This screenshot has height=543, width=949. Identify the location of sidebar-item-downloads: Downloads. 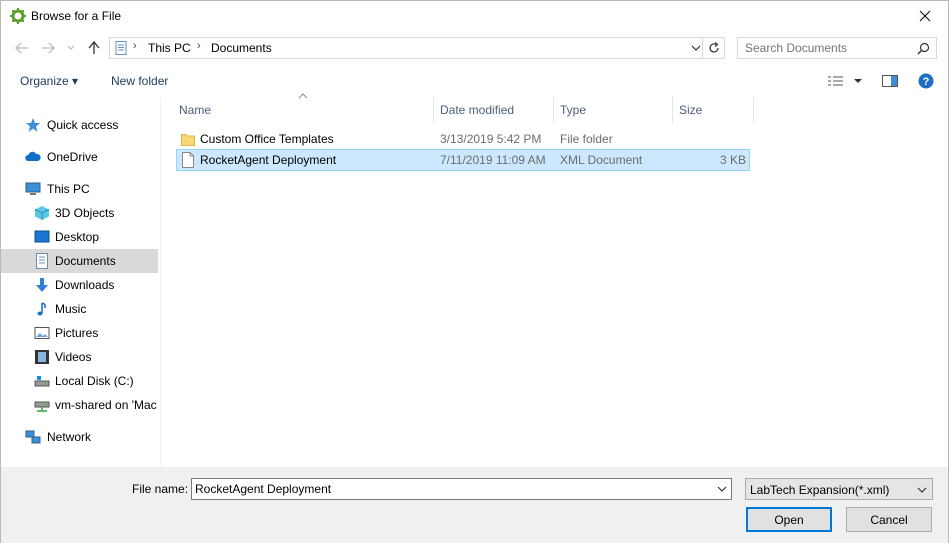
(79, 285).